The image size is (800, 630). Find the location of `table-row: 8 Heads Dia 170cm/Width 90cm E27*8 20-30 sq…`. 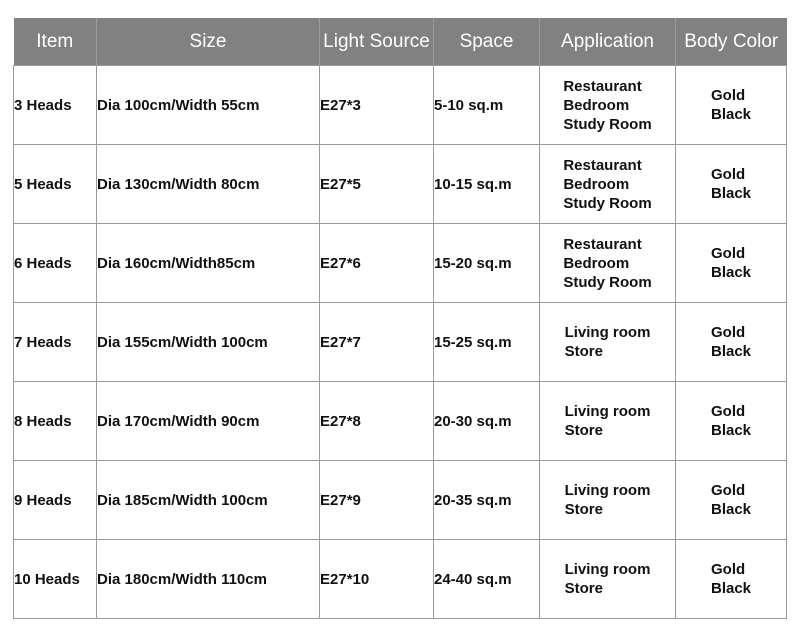

table-row: 8 Heads Dia 170cm/Width 90cm E27*8 20-30 sq… is located at coordinates (400, 421).